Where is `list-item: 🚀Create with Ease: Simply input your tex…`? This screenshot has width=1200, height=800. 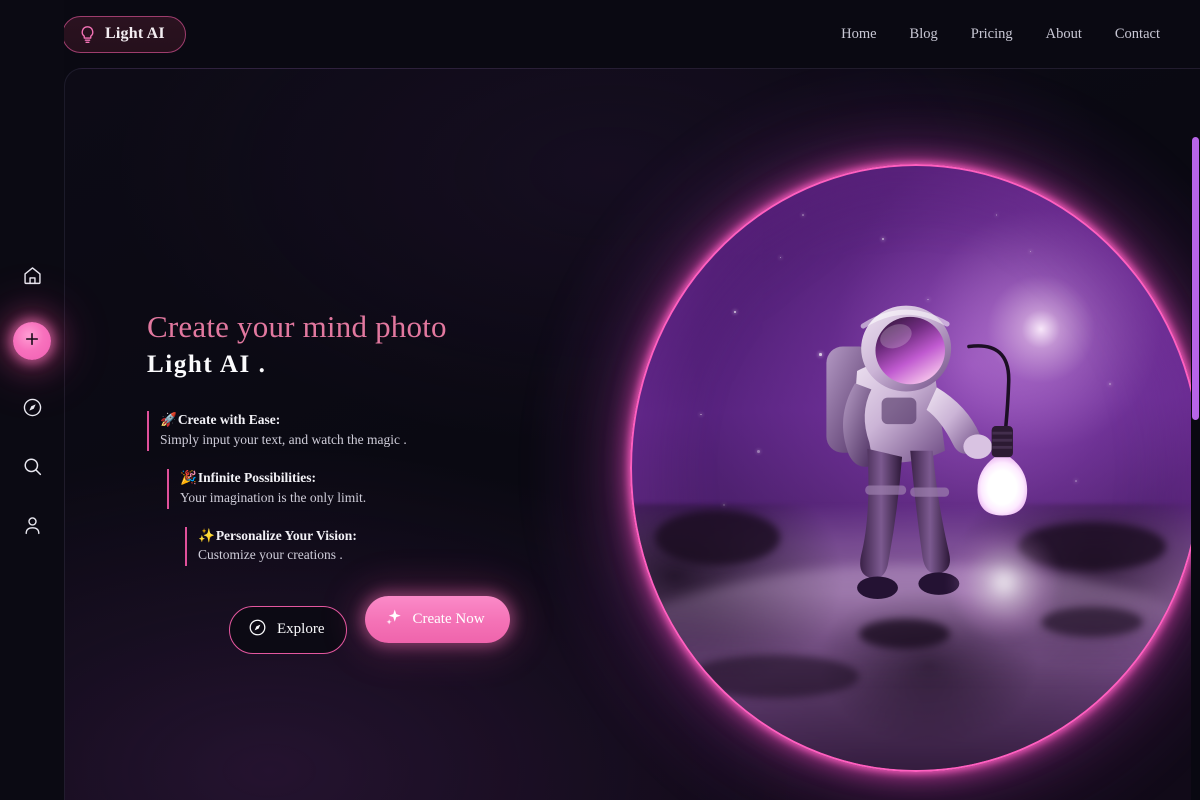 list-item: 🚀Create with Ease: Simply input your tex… is located at coordinates (362, 430).